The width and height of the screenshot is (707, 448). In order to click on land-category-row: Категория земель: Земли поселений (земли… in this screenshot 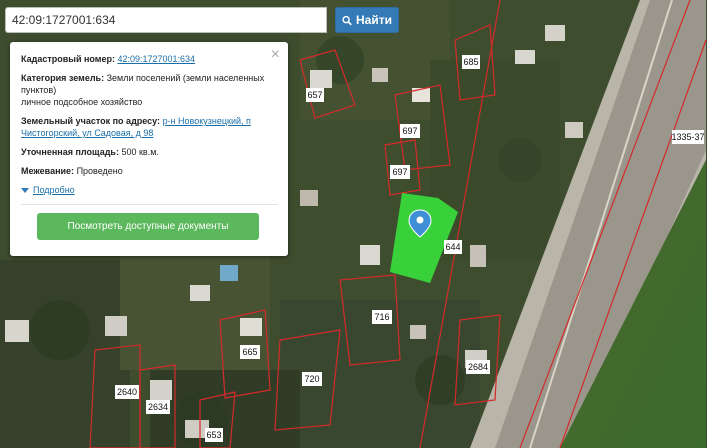, I will do `click(149, 90)`.